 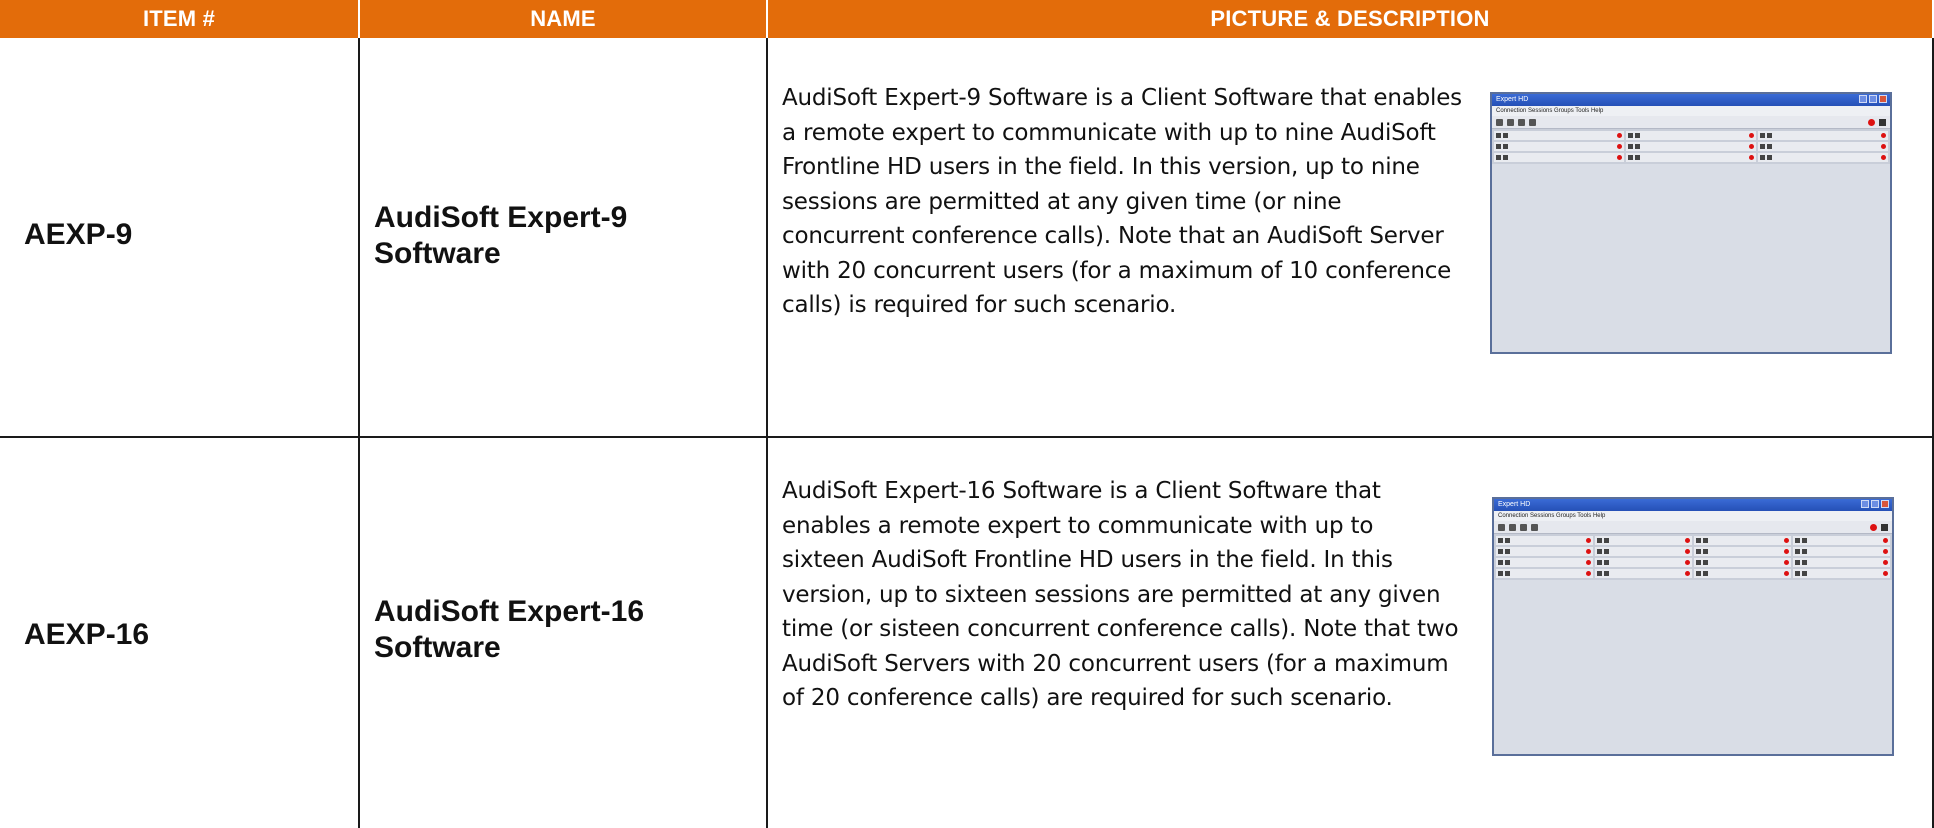 I want to click on column-header-name-label: NAME, so click(x=563, y=18).